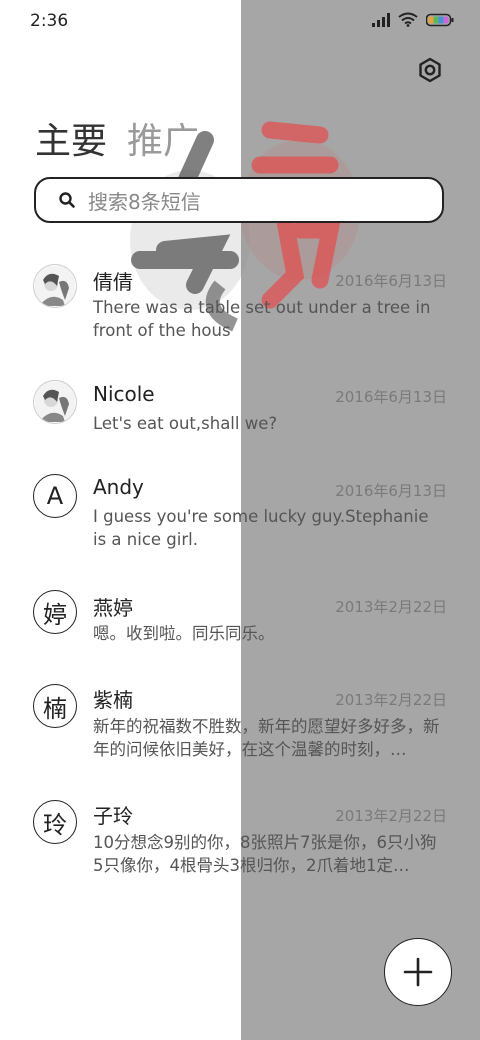  I want to click on plus-icon, so click(418, 972).